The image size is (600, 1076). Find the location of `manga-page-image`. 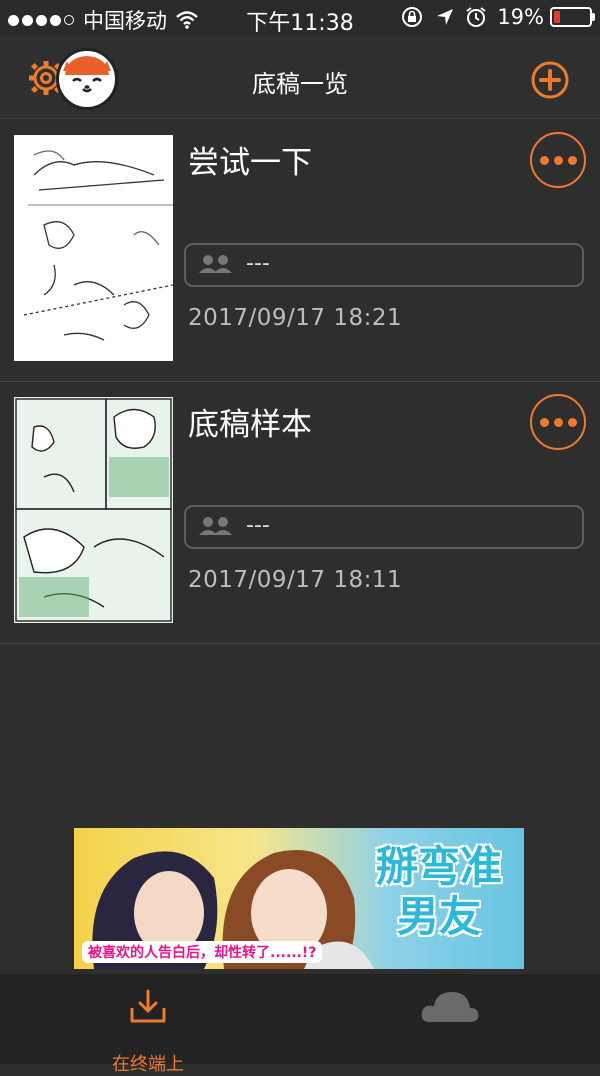

manga-page-image is located at coordinates (93, 510).